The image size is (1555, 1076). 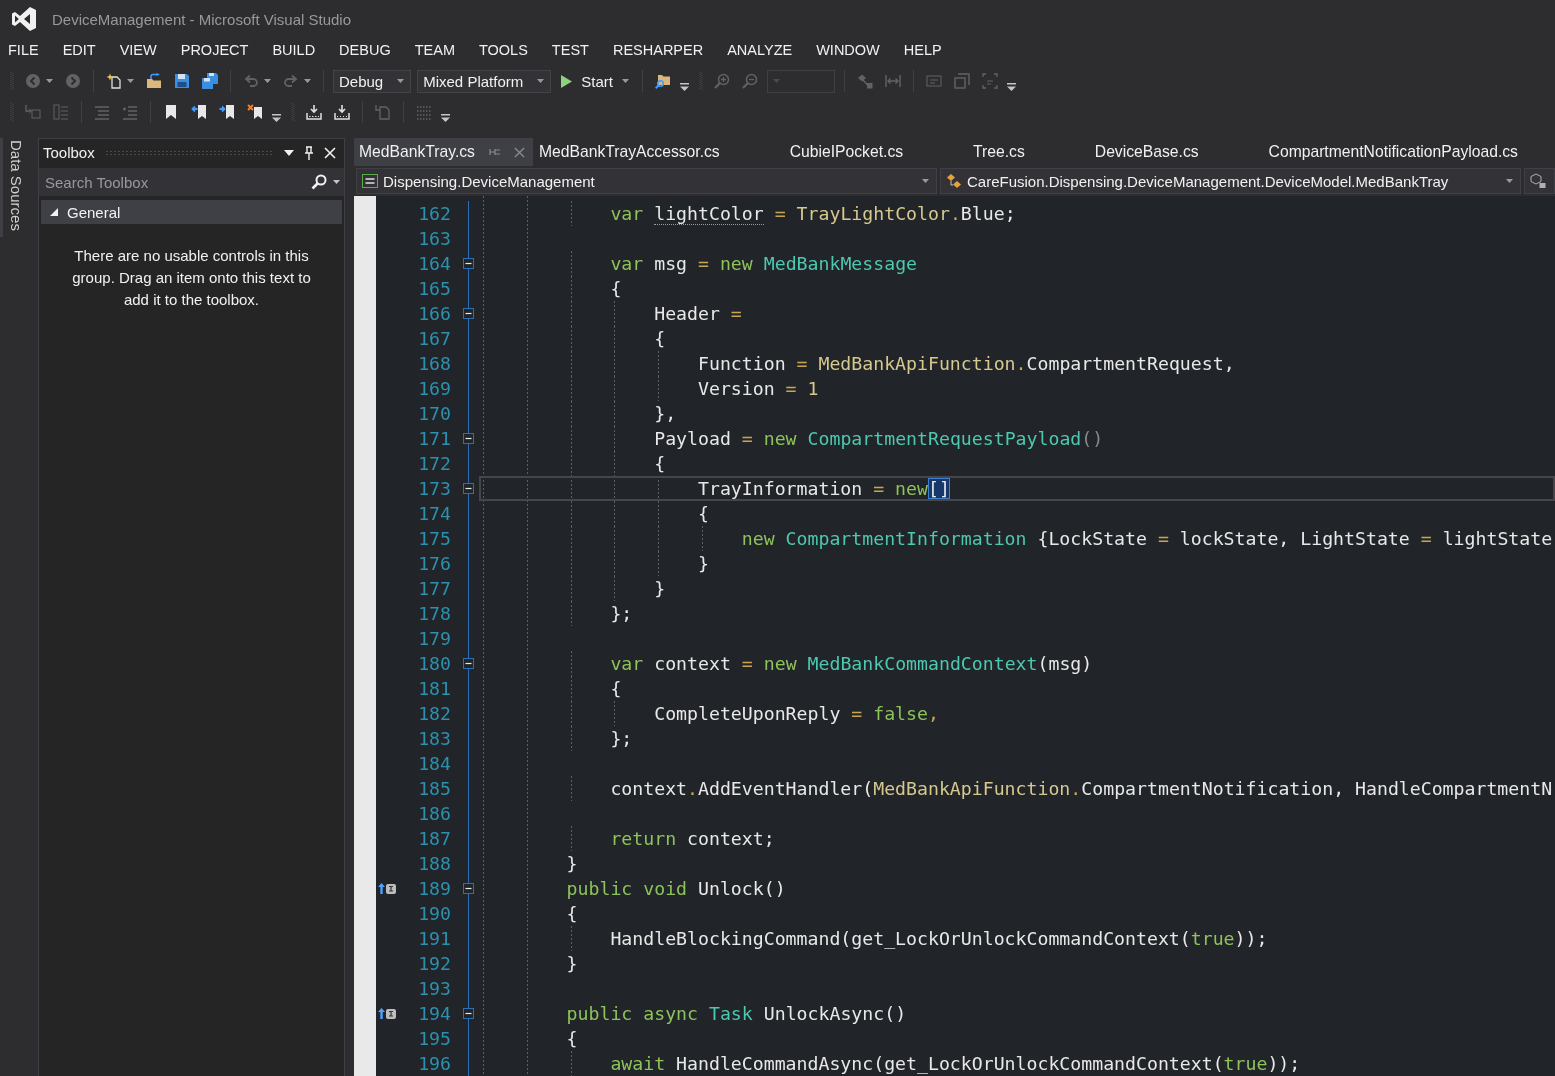 I want to click on search-input: Search Toolbox, so click(x=175, y=182).